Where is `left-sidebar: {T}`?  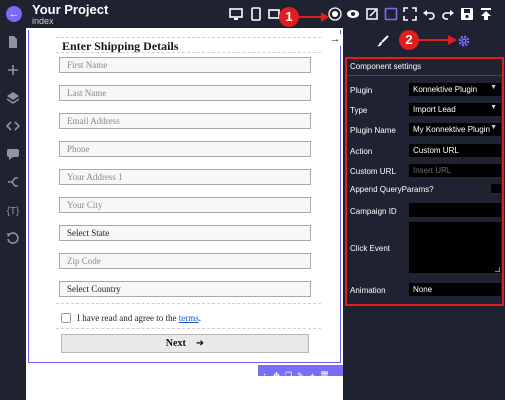 left-sidebar: {T} is located at coordinates (13, 214).